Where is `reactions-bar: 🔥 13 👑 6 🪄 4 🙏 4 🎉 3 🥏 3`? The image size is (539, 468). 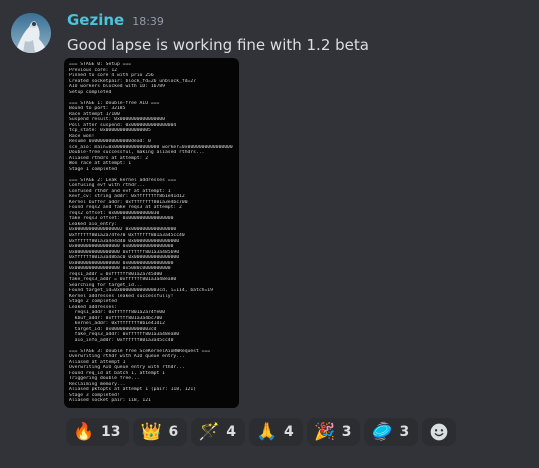 reactions-bar: 🔥 13 👑 6 🪄 4 🙏 4 🎉 3 🥏 3 is located at coordinates (261, 432).